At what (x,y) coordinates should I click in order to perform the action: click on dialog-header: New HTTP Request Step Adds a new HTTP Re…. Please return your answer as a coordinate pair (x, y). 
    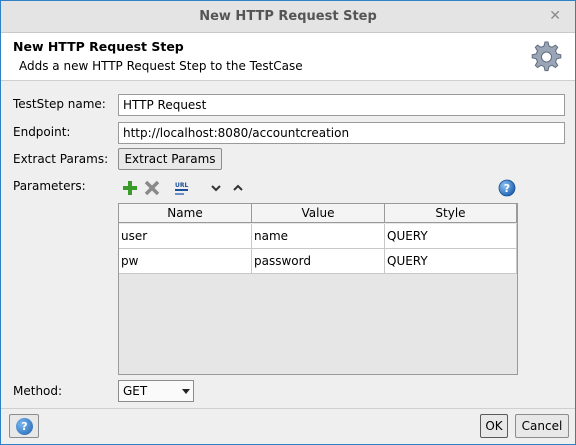
    Looking at the image, I should click on (288, 57).